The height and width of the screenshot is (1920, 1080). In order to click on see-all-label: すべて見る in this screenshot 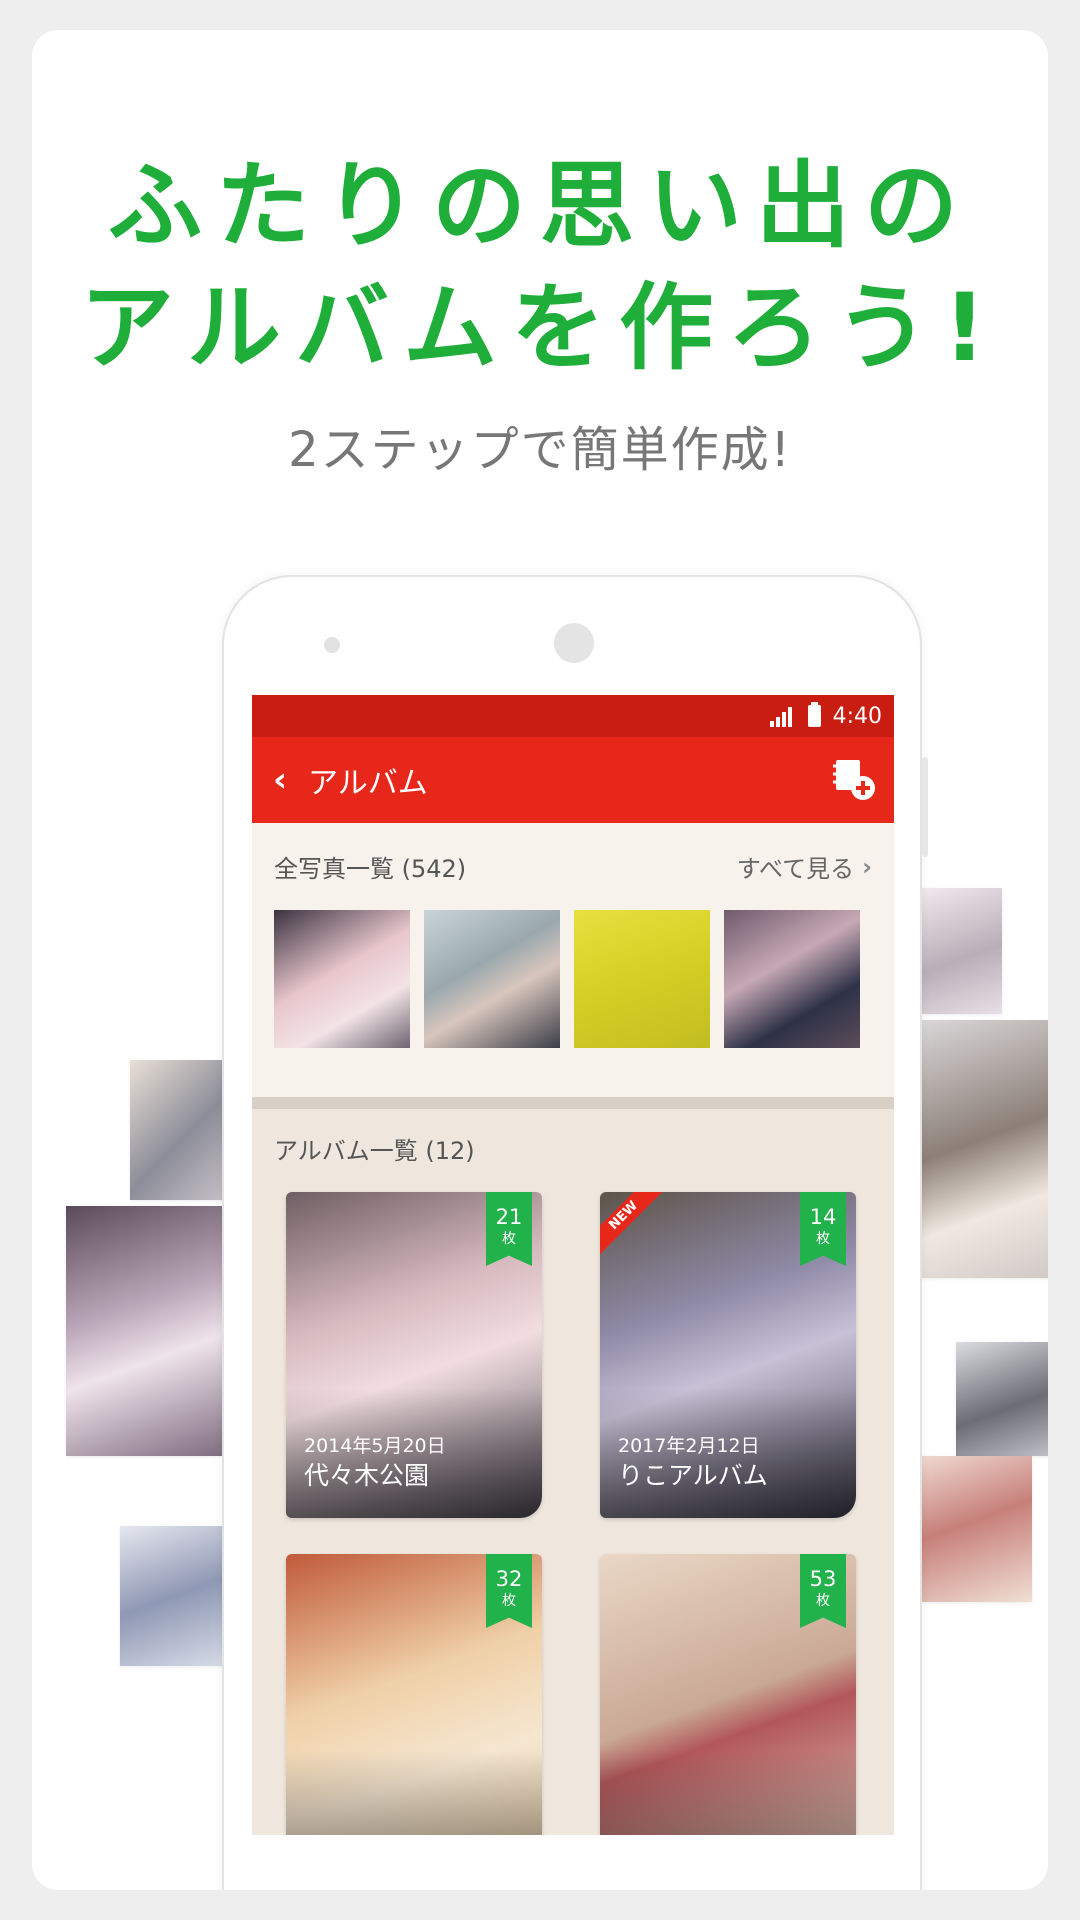, I will do `click(795, 869)`.